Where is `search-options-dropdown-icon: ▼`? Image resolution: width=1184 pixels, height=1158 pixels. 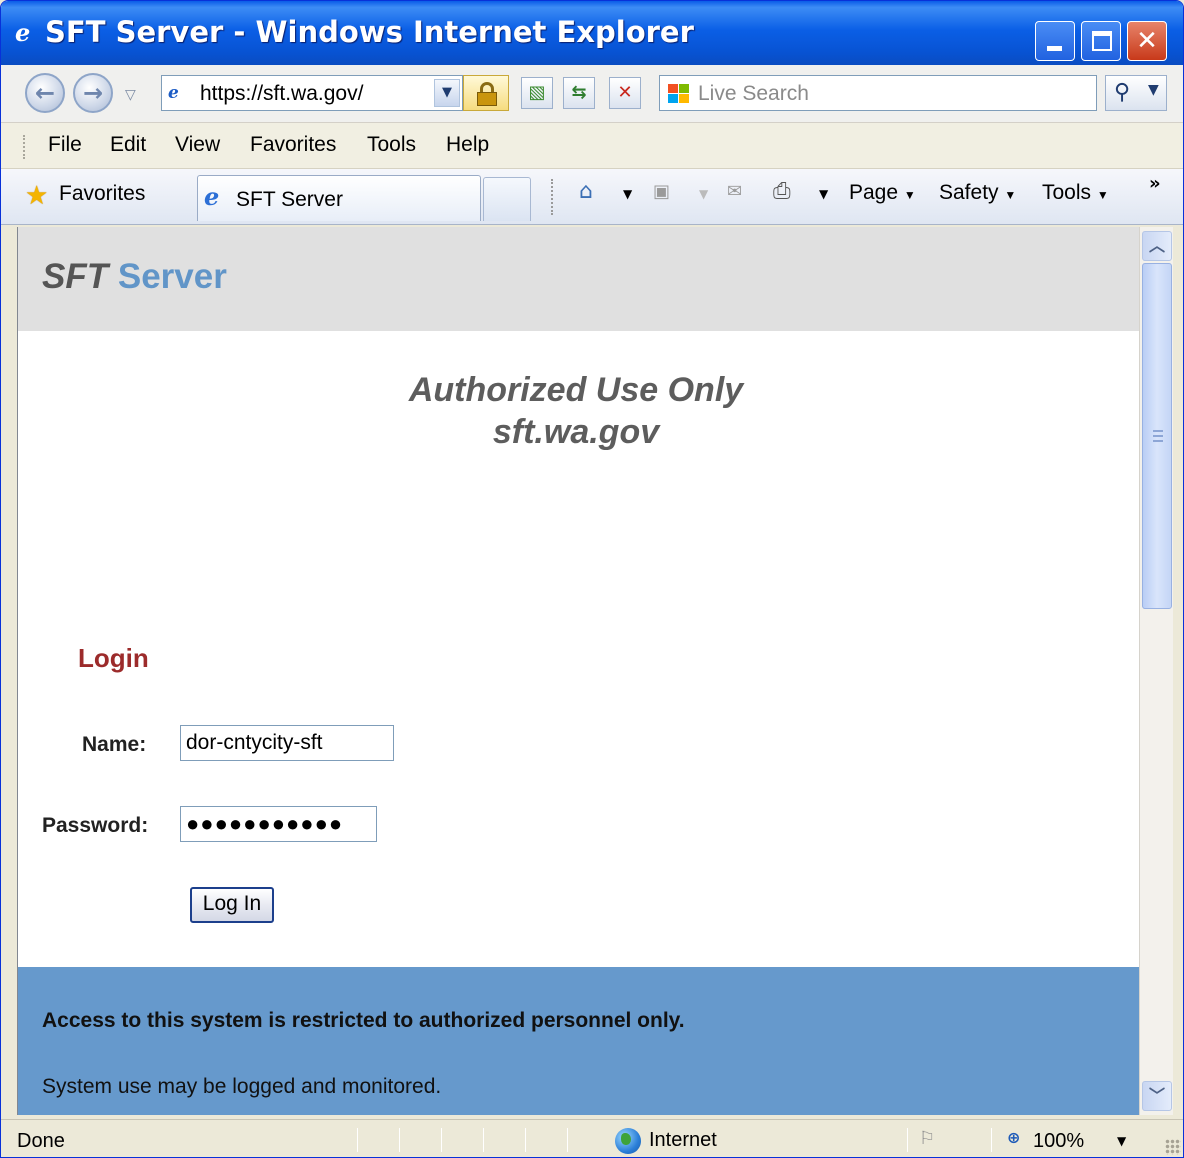 search-options-dropdown-icon: ▼ is located at coordinates (1153, 90).